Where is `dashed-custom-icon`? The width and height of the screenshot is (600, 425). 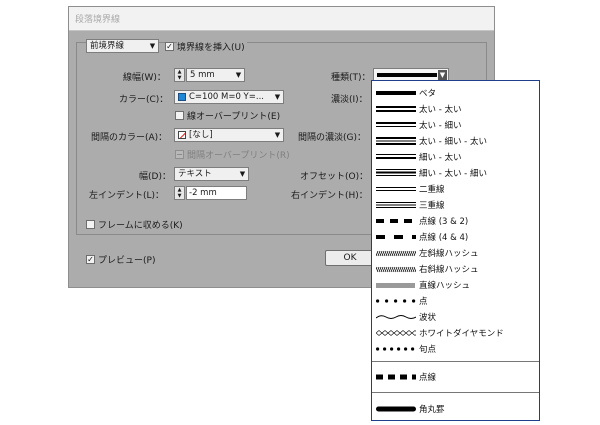
dashed-custom-icon is located at coordinates (396, 377).